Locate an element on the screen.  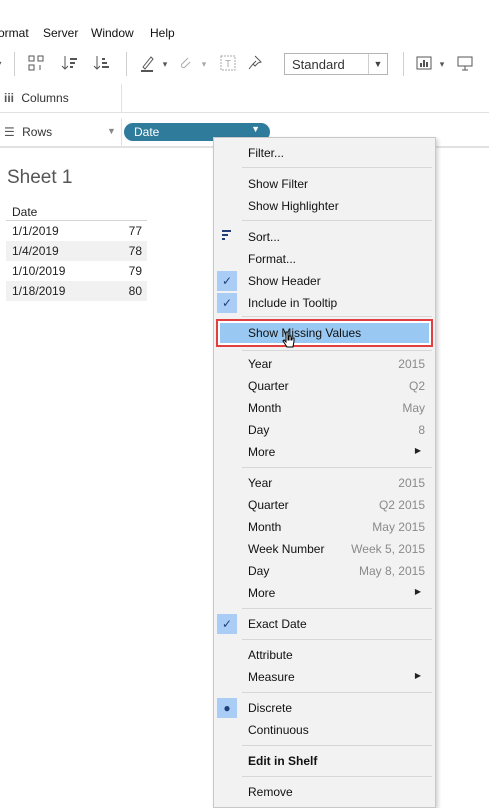
menu-item-show-missing-values: Show Missing Values is located at coordinates (324, 333).